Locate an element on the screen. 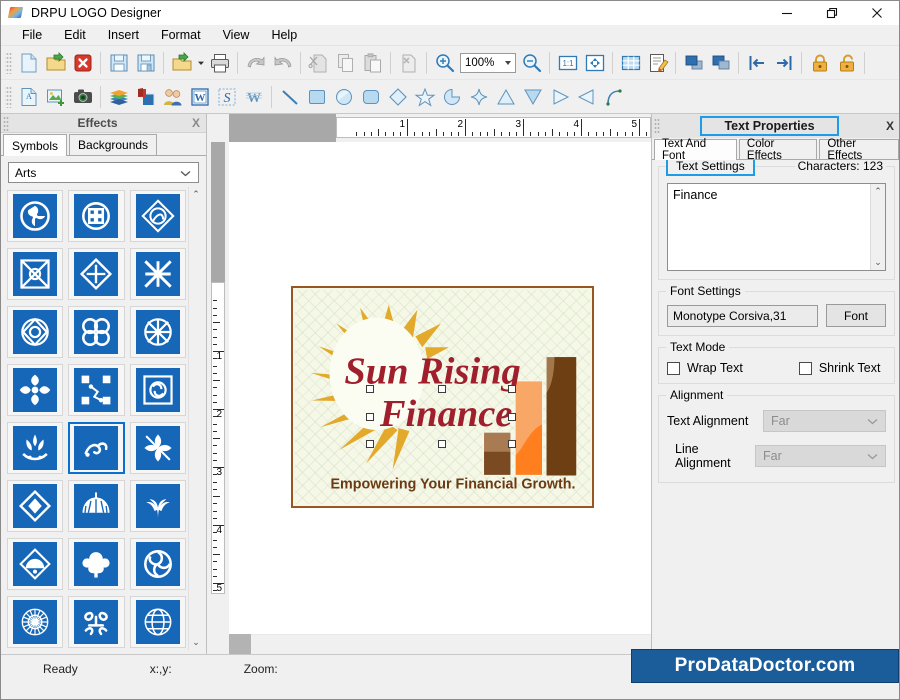  globe-crest-symbol is located at coordinates (157, 622).